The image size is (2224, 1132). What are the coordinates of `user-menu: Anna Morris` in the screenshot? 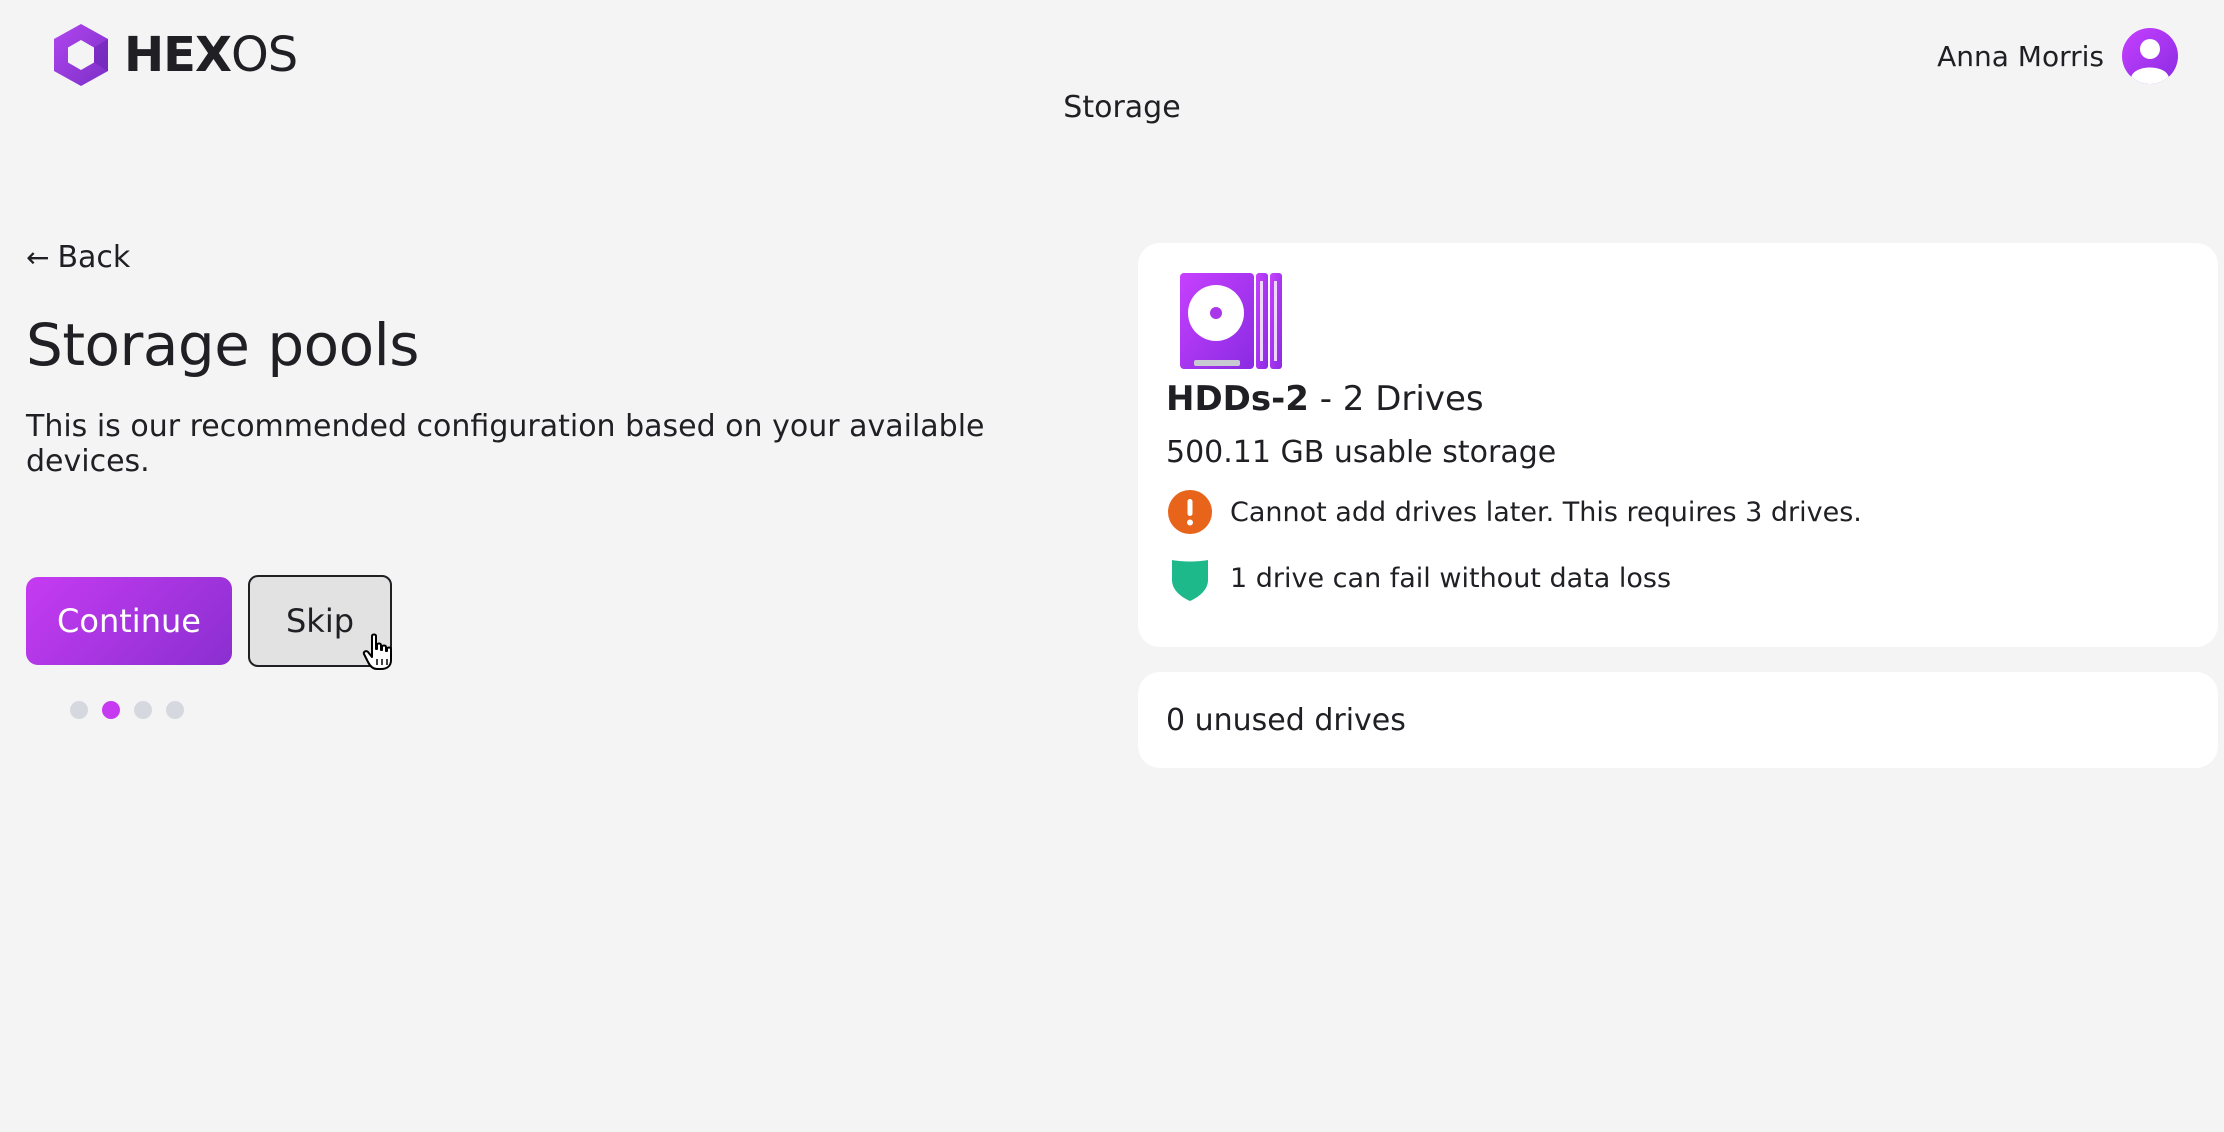 It's located at (2057, 56).